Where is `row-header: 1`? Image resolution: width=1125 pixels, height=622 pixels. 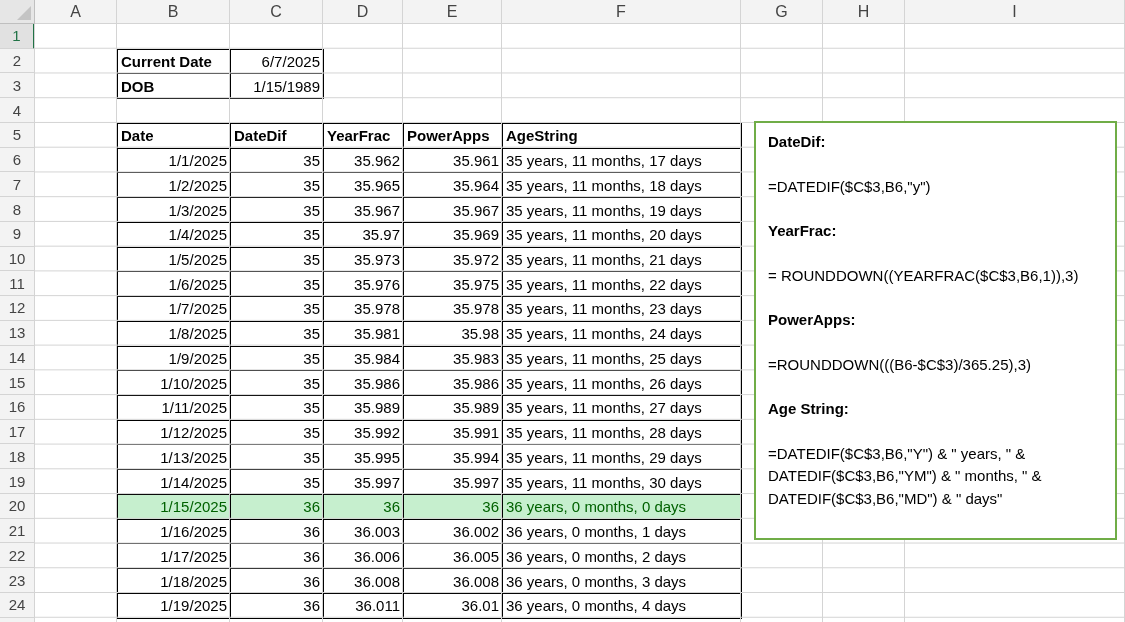 row-header: 1 is located at coordinates (17, 36).